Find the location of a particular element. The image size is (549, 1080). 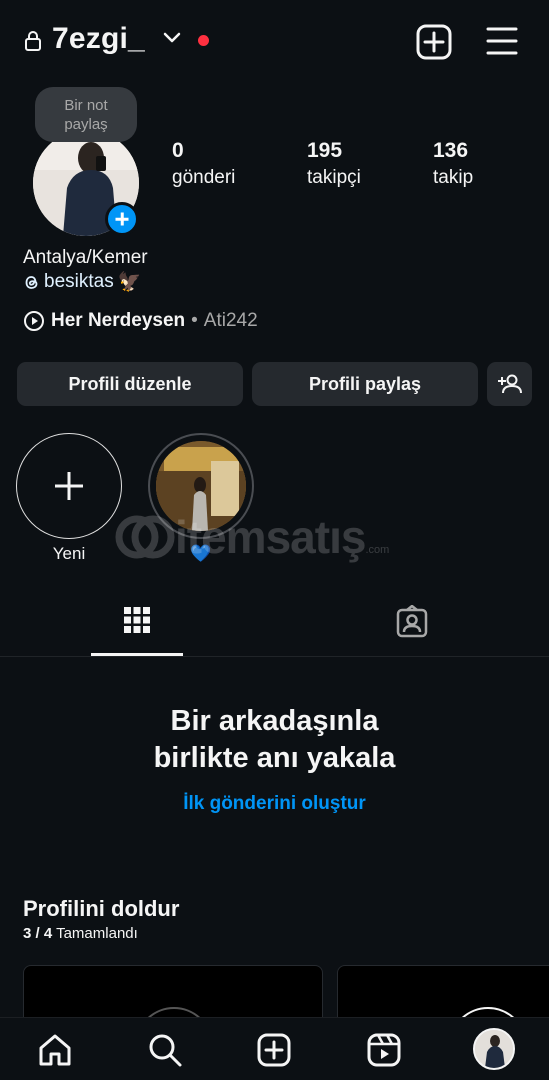

profile-completion-status: 3 / 4 Tamamlandı is located at coordinates (80, 933).